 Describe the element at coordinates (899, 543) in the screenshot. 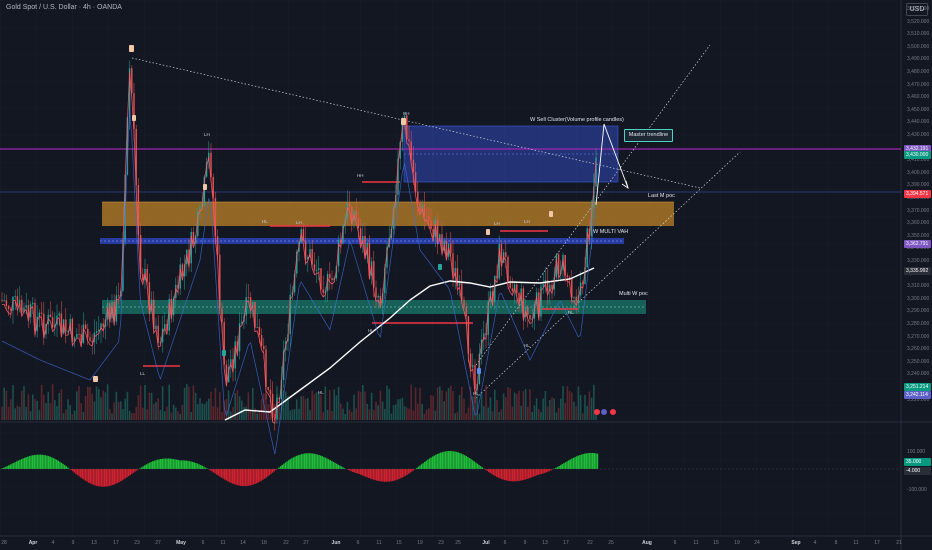

I see `time-axis-label: 21` at that location.